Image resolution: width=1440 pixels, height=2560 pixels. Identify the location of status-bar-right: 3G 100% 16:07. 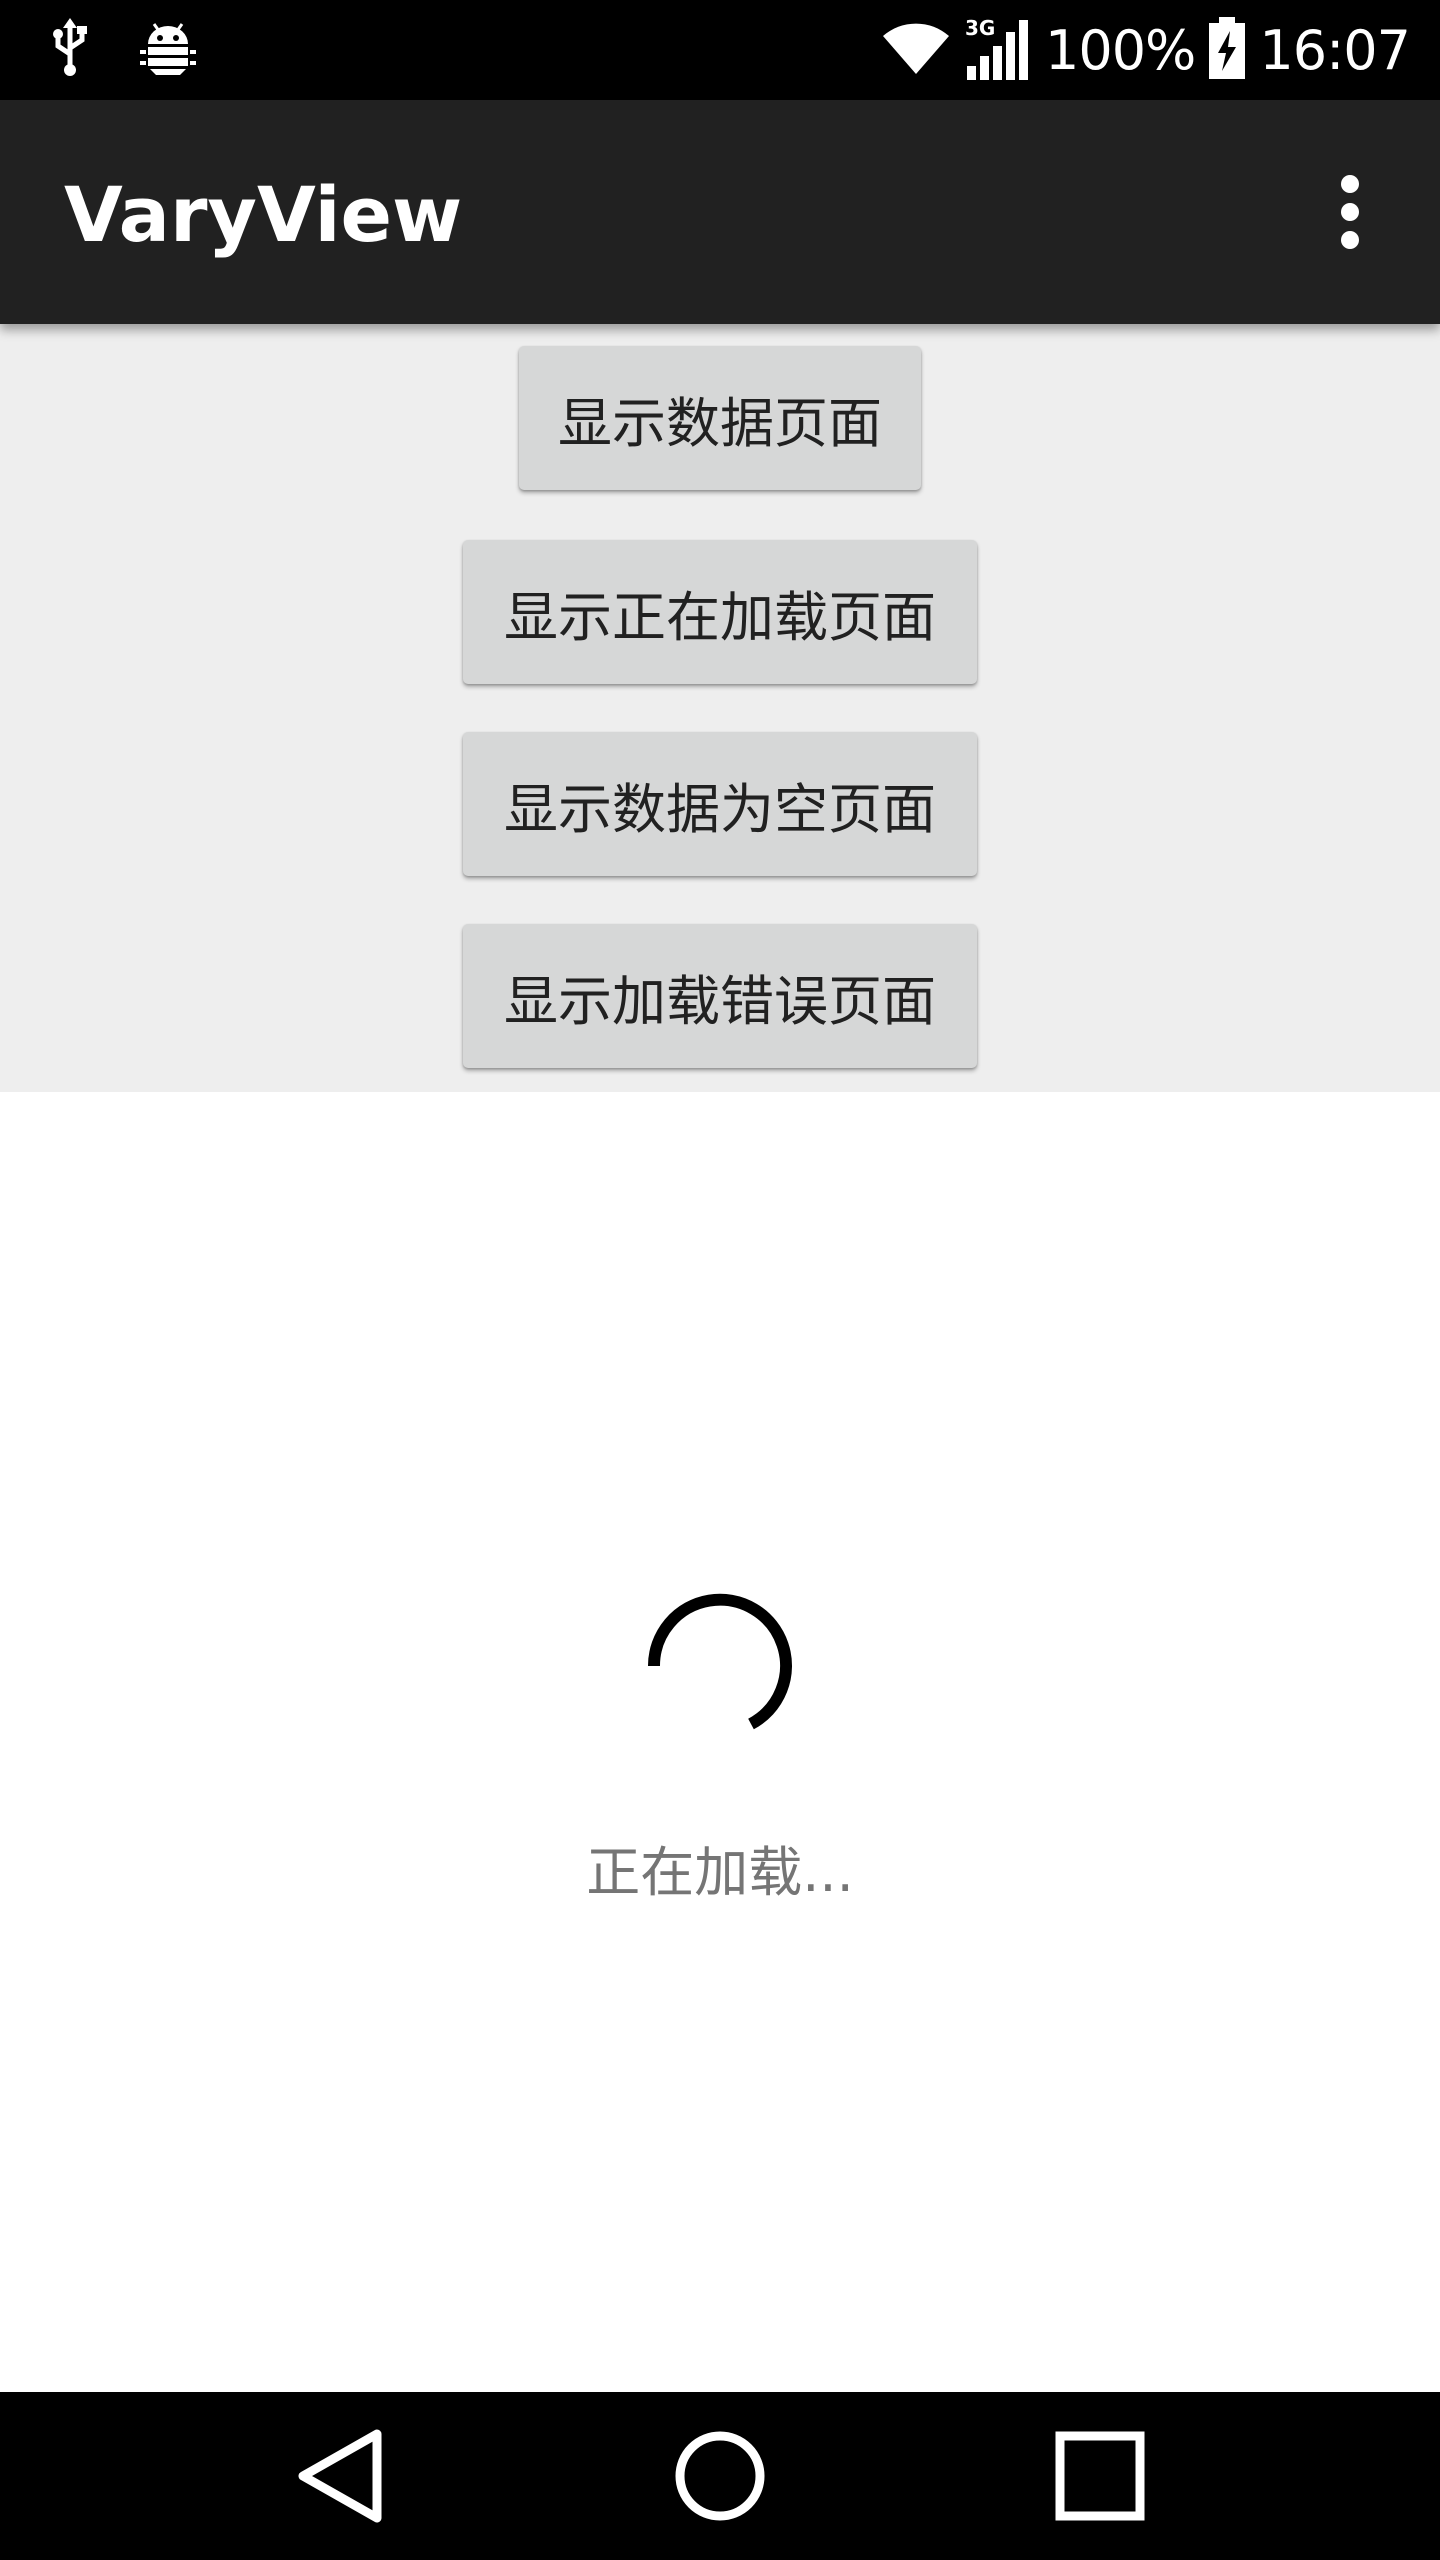
(1146, 50).